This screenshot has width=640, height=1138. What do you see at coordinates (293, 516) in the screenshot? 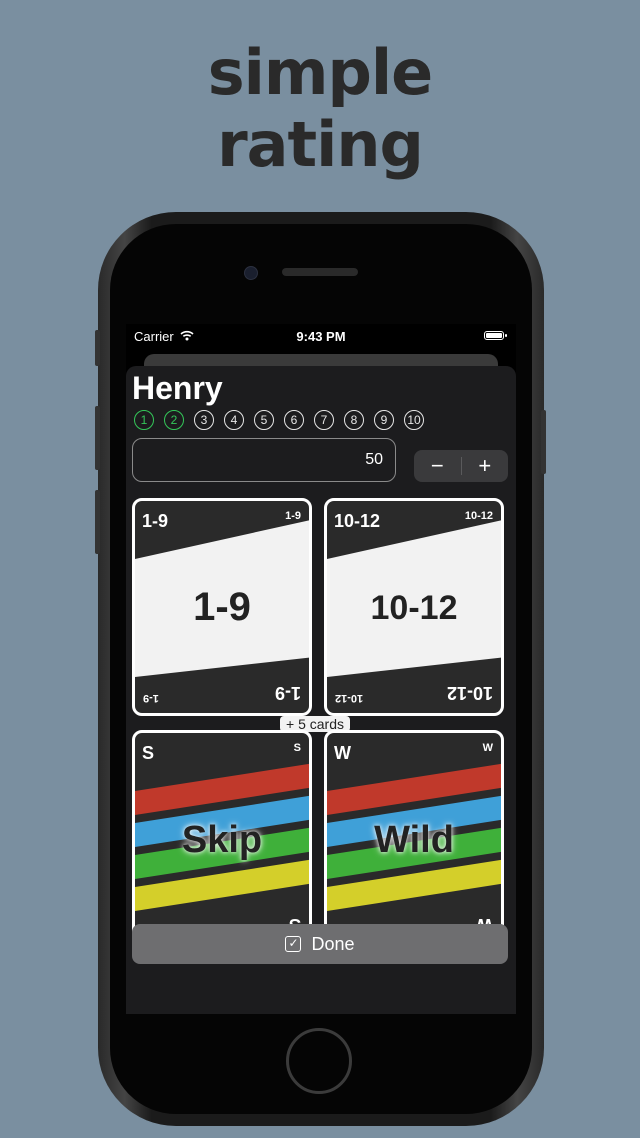
I see `card-corner-top-right: 1-9` at bounding box center [293, 516].